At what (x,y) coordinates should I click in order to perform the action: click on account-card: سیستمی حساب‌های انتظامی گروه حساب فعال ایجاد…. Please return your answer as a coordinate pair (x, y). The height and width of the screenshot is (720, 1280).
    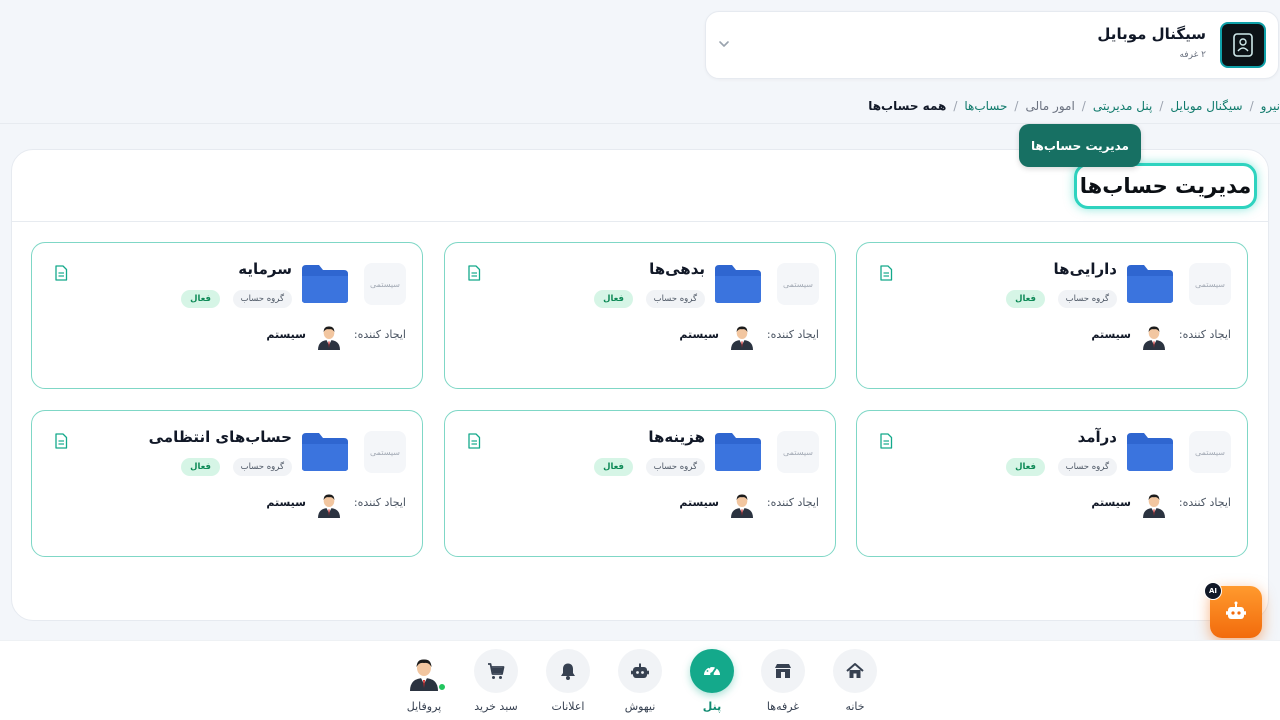
    Looking at the image, I should click on (227, 483).